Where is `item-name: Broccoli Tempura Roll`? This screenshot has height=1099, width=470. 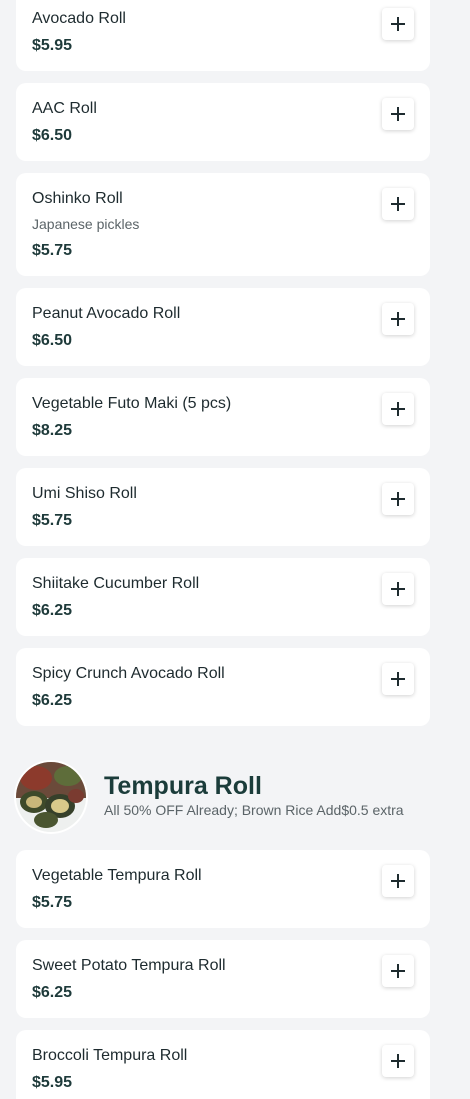 item-name: Broccoli Tempura Roll is located at coordinates (110, 1055).